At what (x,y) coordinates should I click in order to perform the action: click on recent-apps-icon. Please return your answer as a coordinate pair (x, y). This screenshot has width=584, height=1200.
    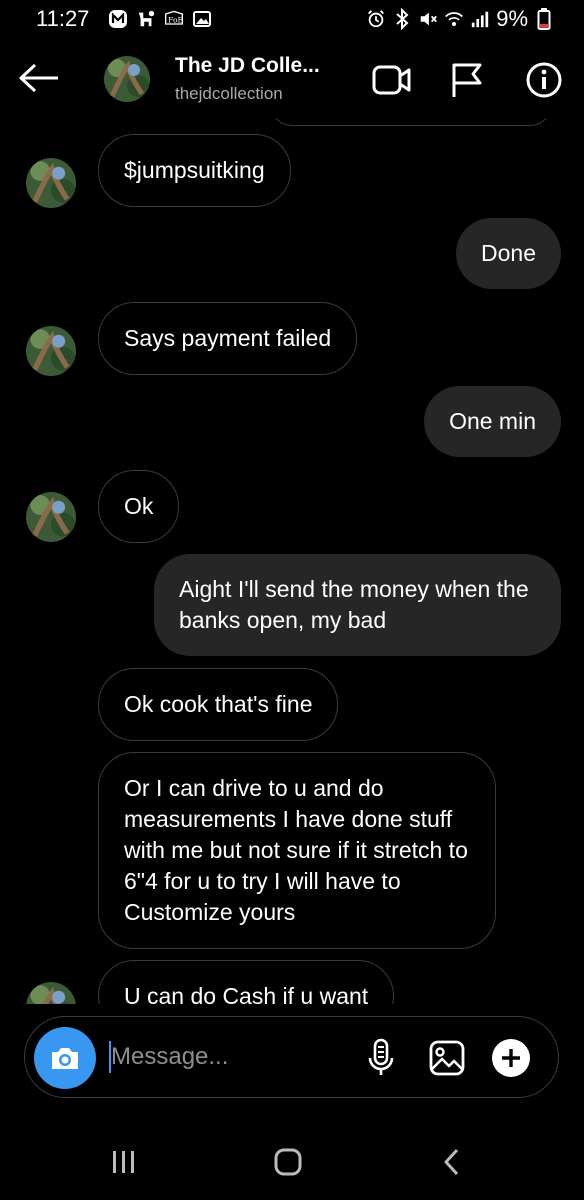
    Looking at the image, I should click on (123, 1162).